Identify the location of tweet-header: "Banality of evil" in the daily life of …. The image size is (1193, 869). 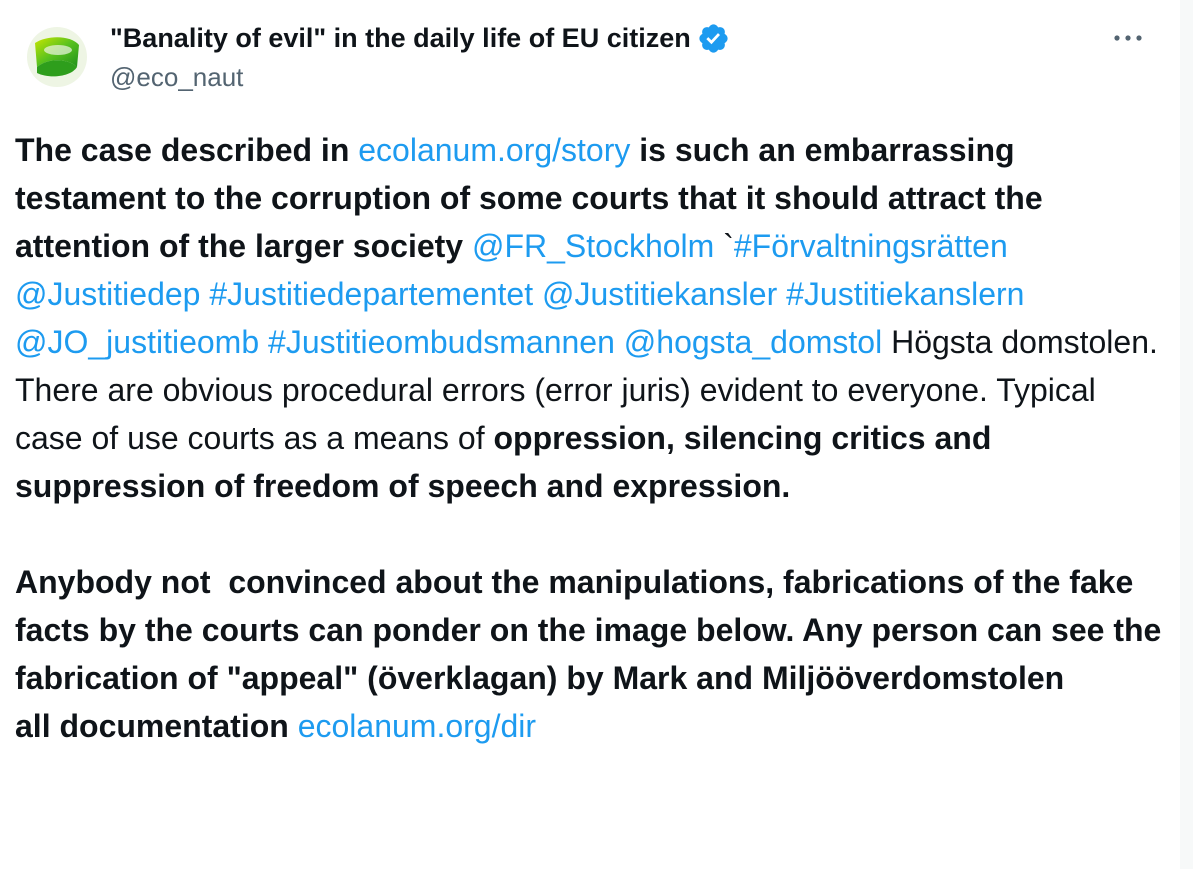
(590, 57).